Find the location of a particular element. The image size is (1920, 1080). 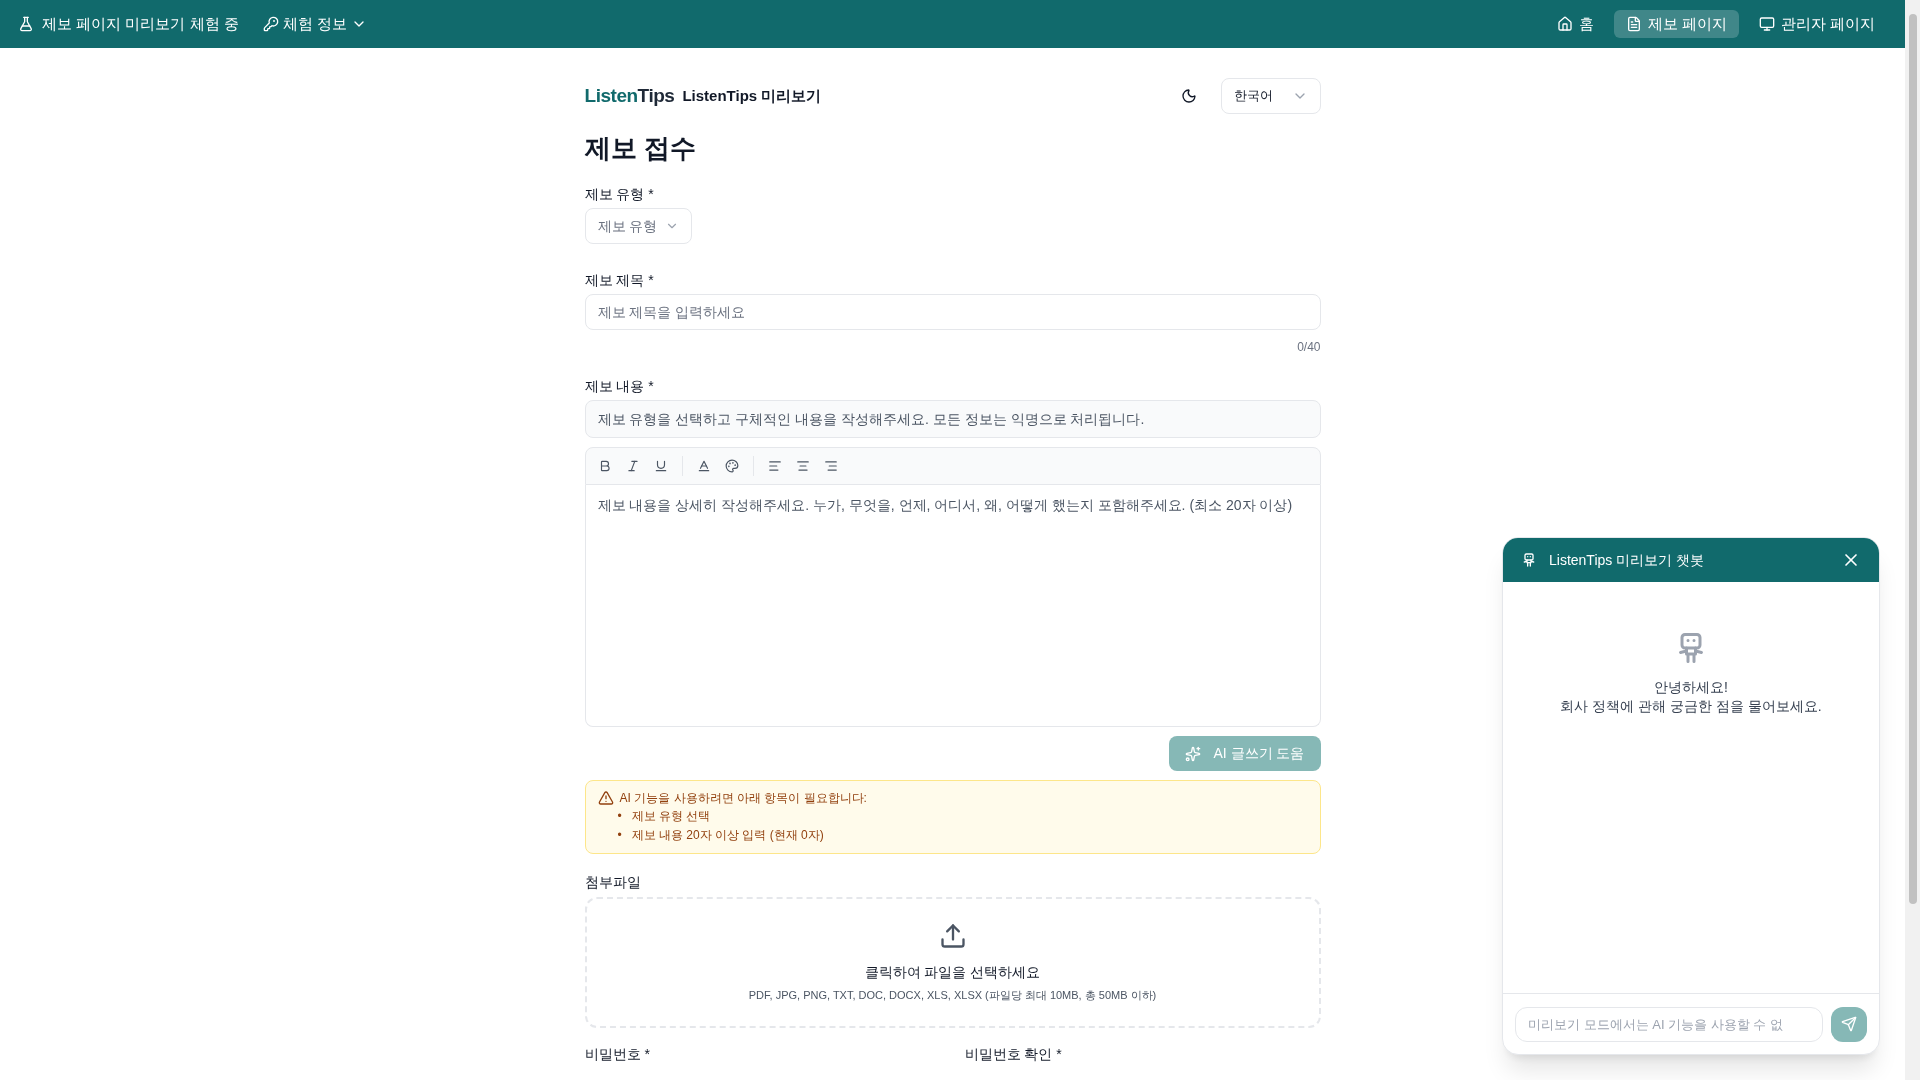

language-select: 한국어 is located at coordinates (1270, 96).